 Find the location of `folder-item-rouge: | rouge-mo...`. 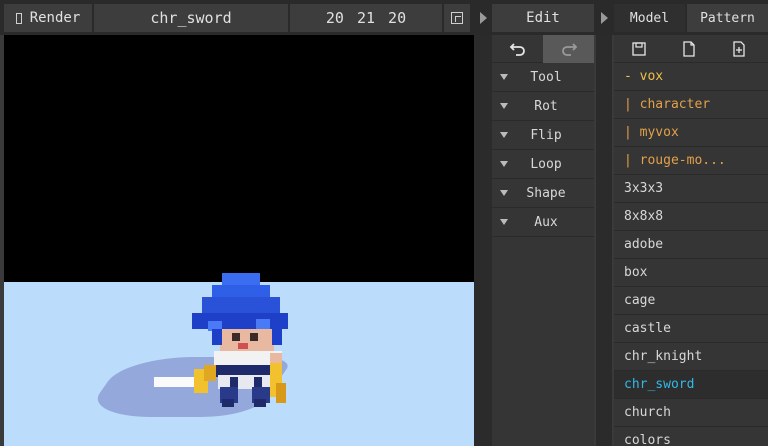

folder-item-rouge: | rouge-mo... is located at coordinates (691, 161).